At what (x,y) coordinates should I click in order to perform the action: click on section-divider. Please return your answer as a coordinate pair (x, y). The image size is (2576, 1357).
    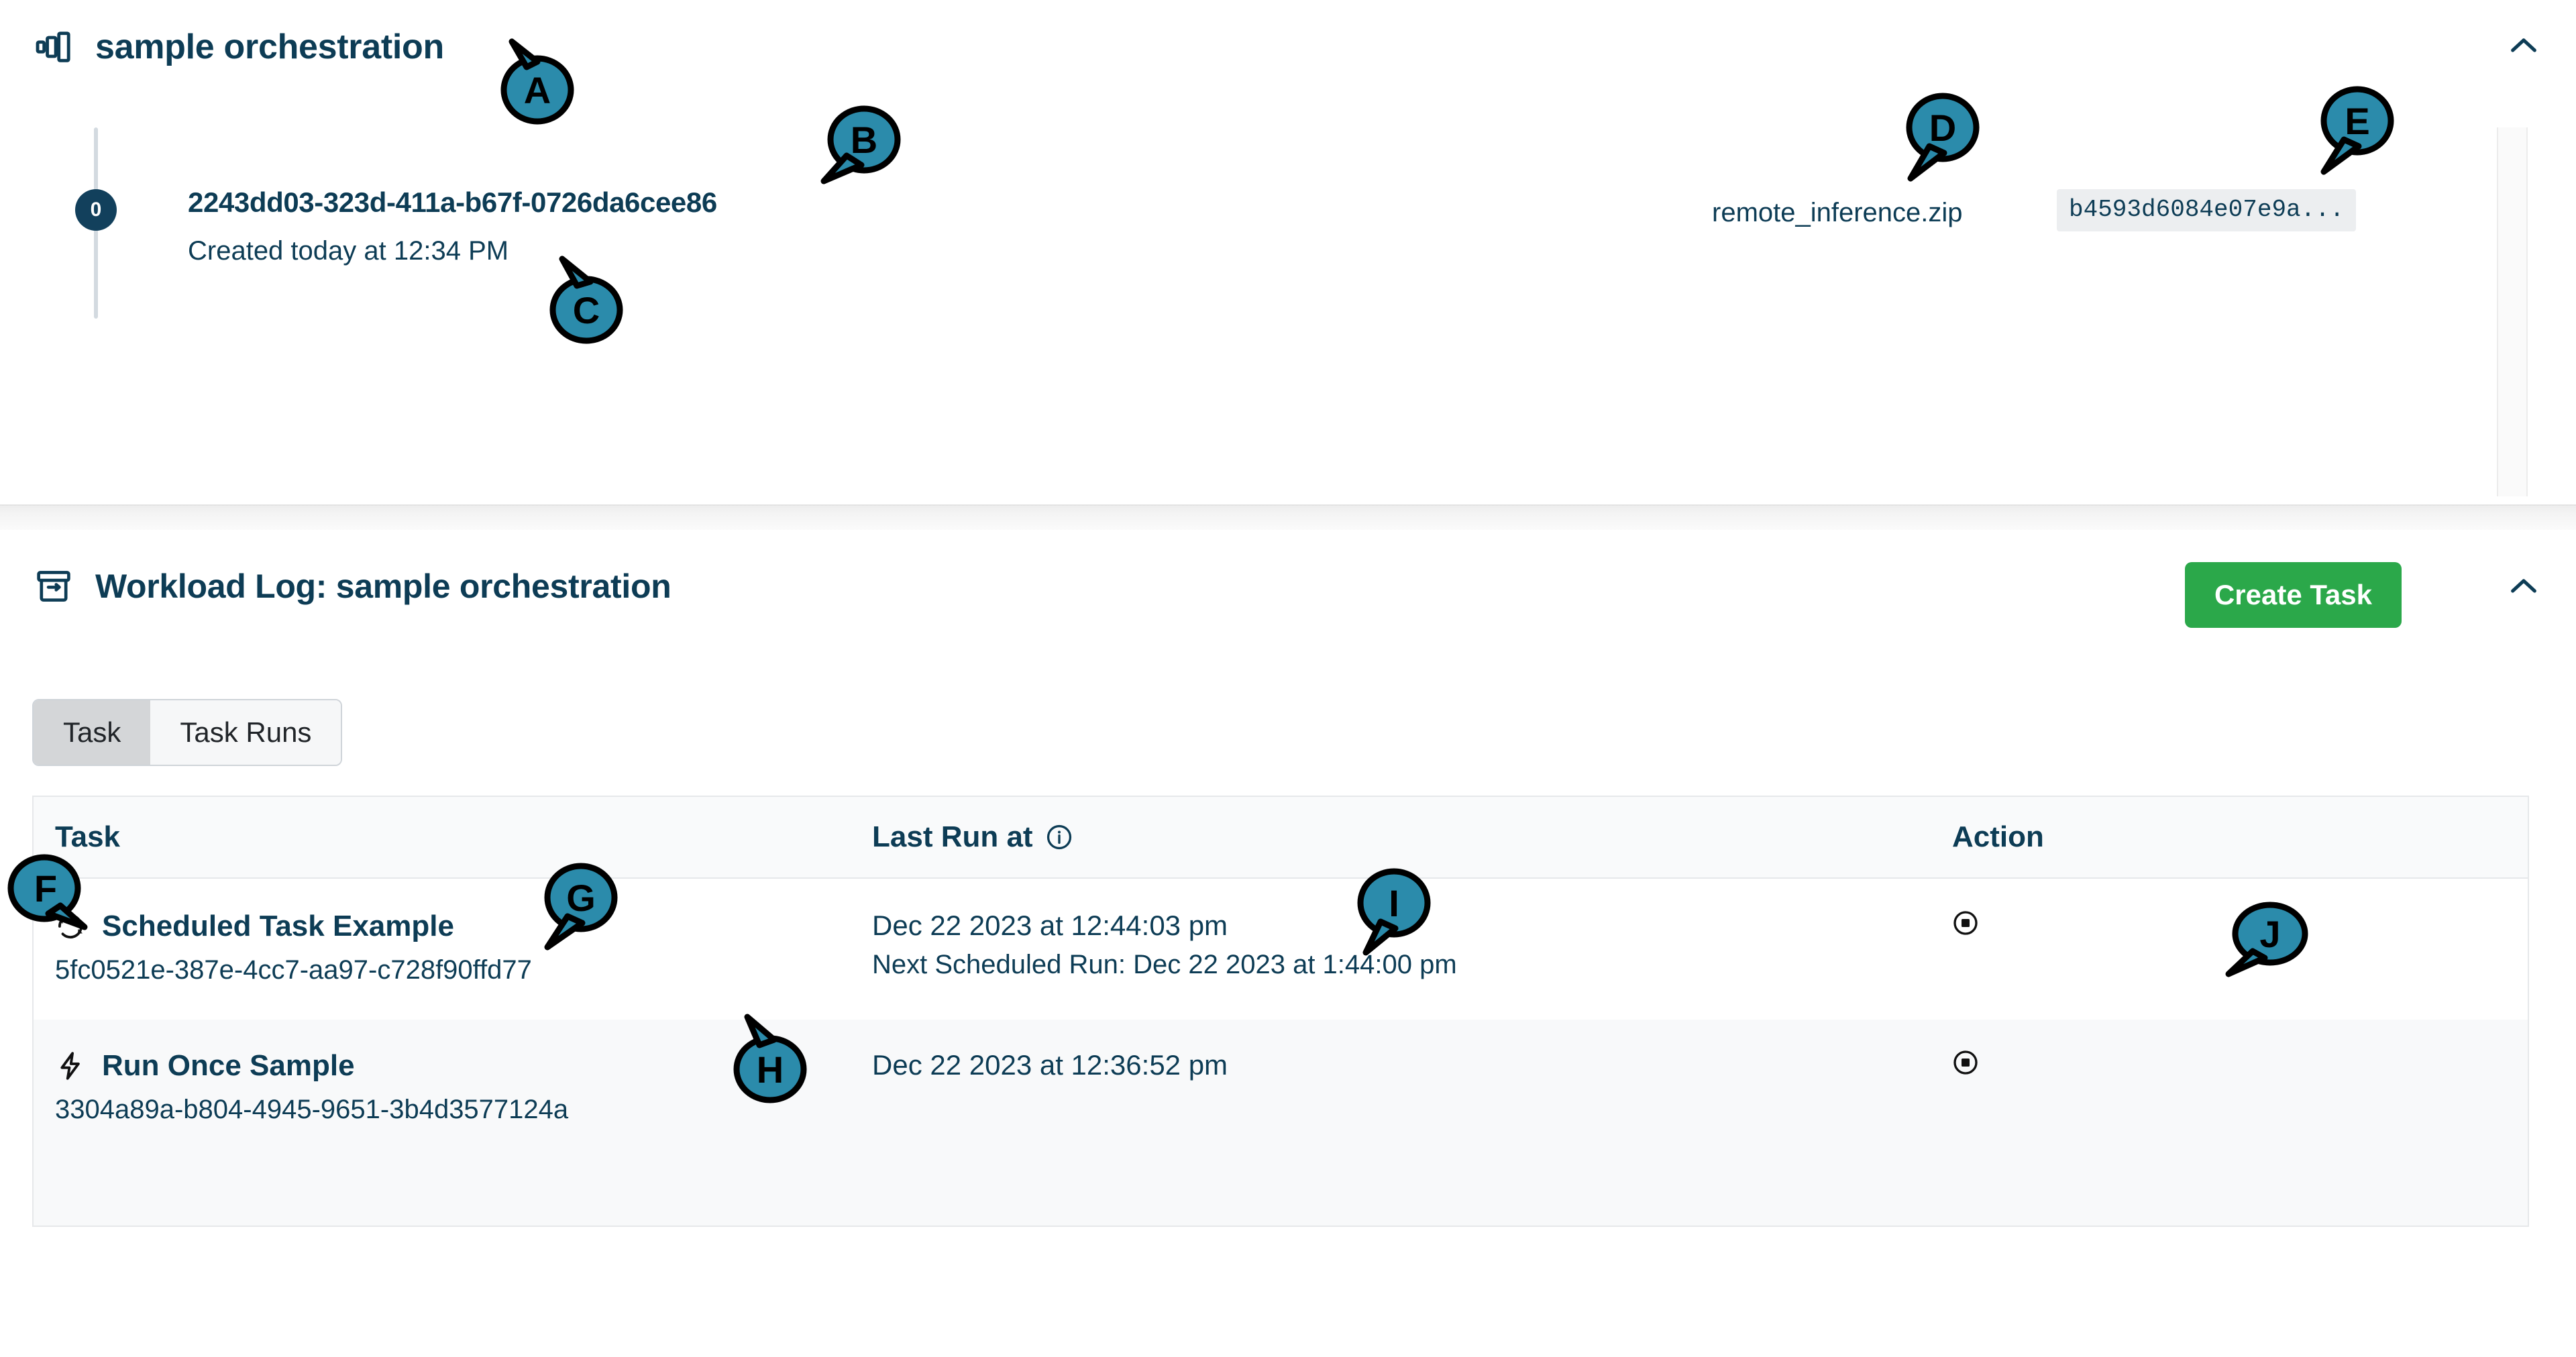
    Looking at the image, I should click on (1288, 517).